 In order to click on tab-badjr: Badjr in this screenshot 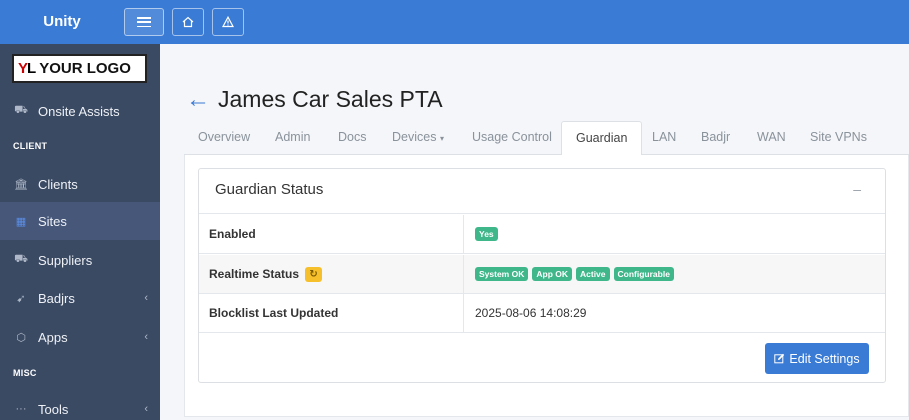, I will do `click(715, 138)`.